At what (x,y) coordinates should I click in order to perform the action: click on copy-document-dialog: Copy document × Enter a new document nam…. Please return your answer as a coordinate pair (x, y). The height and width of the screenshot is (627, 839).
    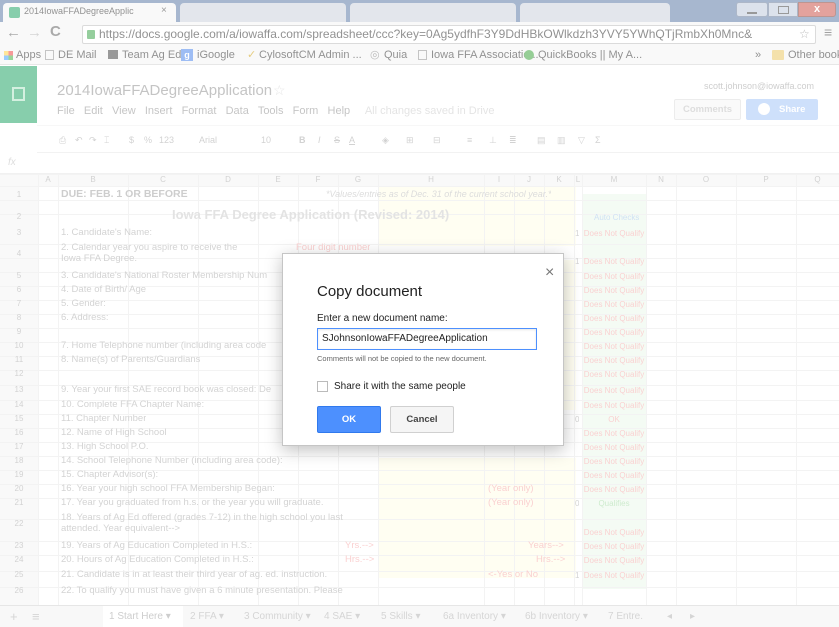
    Looking at the image, I should click on (423, 349).